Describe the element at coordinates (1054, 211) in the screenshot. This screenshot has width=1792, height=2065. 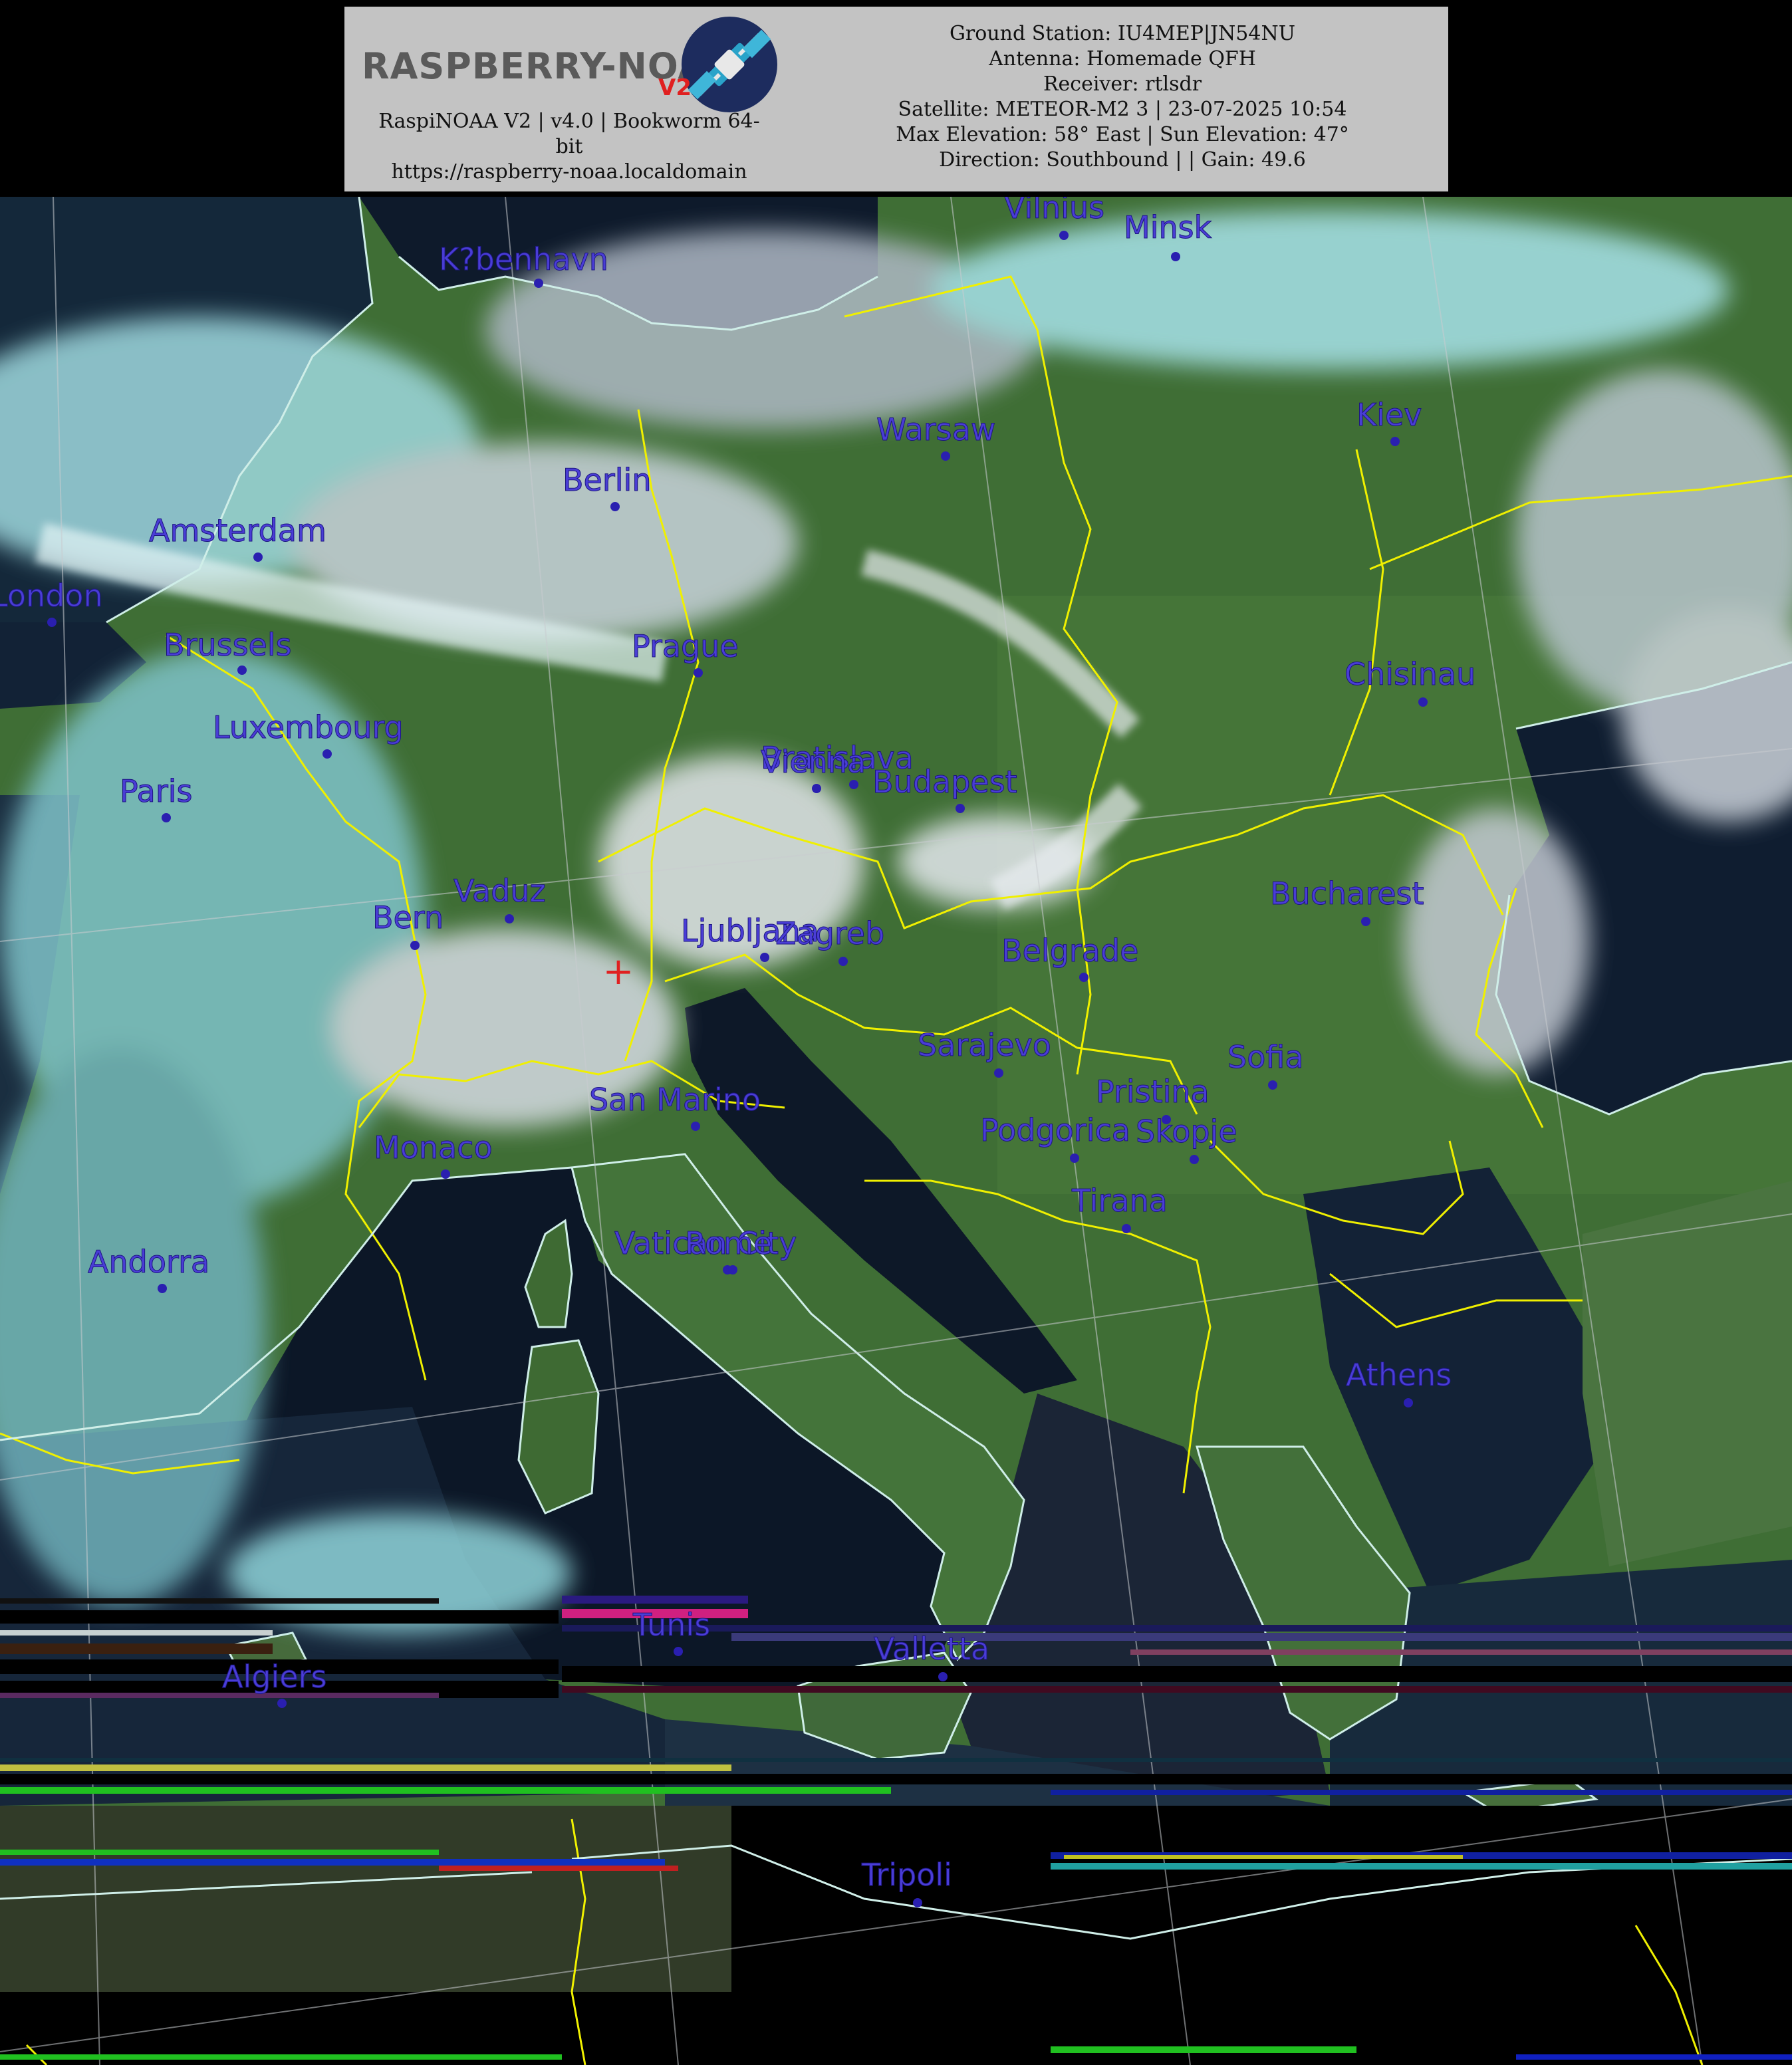
I see `city-label: Vilnius` at that location.